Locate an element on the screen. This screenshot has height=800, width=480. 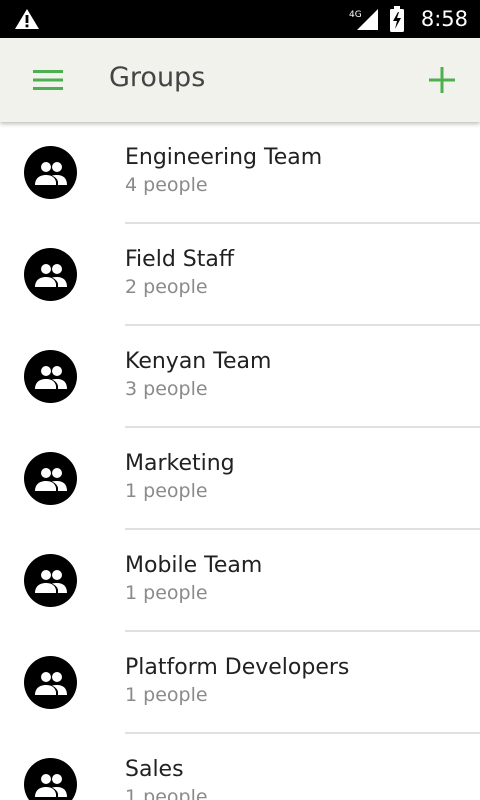
list-item: Platform Developers 1 people is located at coordinates (240, 683).